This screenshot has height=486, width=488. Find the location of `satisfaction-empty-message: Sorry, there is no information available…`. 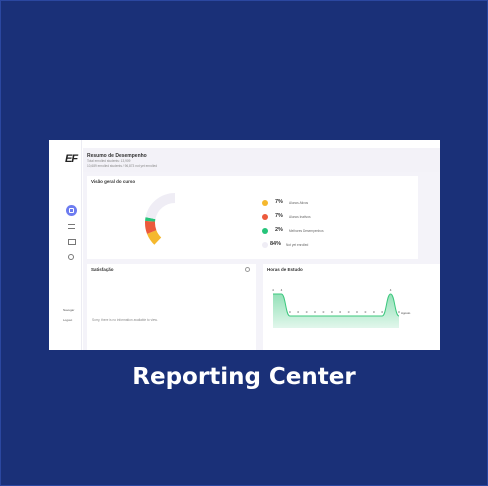

satisfaction-empty-message: Sorry, there is no information available… is located at coordinates (125, 320).